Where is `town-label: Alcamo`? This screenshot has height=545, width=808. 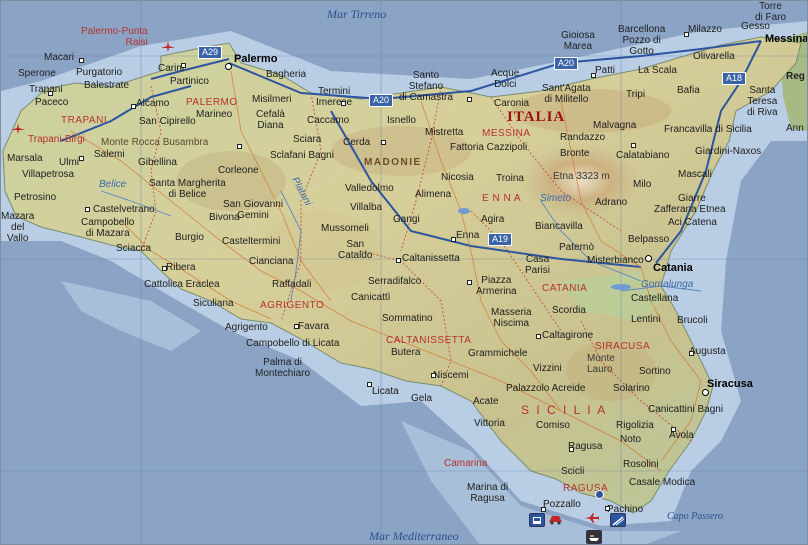 town-label: Alcamo is located at coordinates (153, 103).